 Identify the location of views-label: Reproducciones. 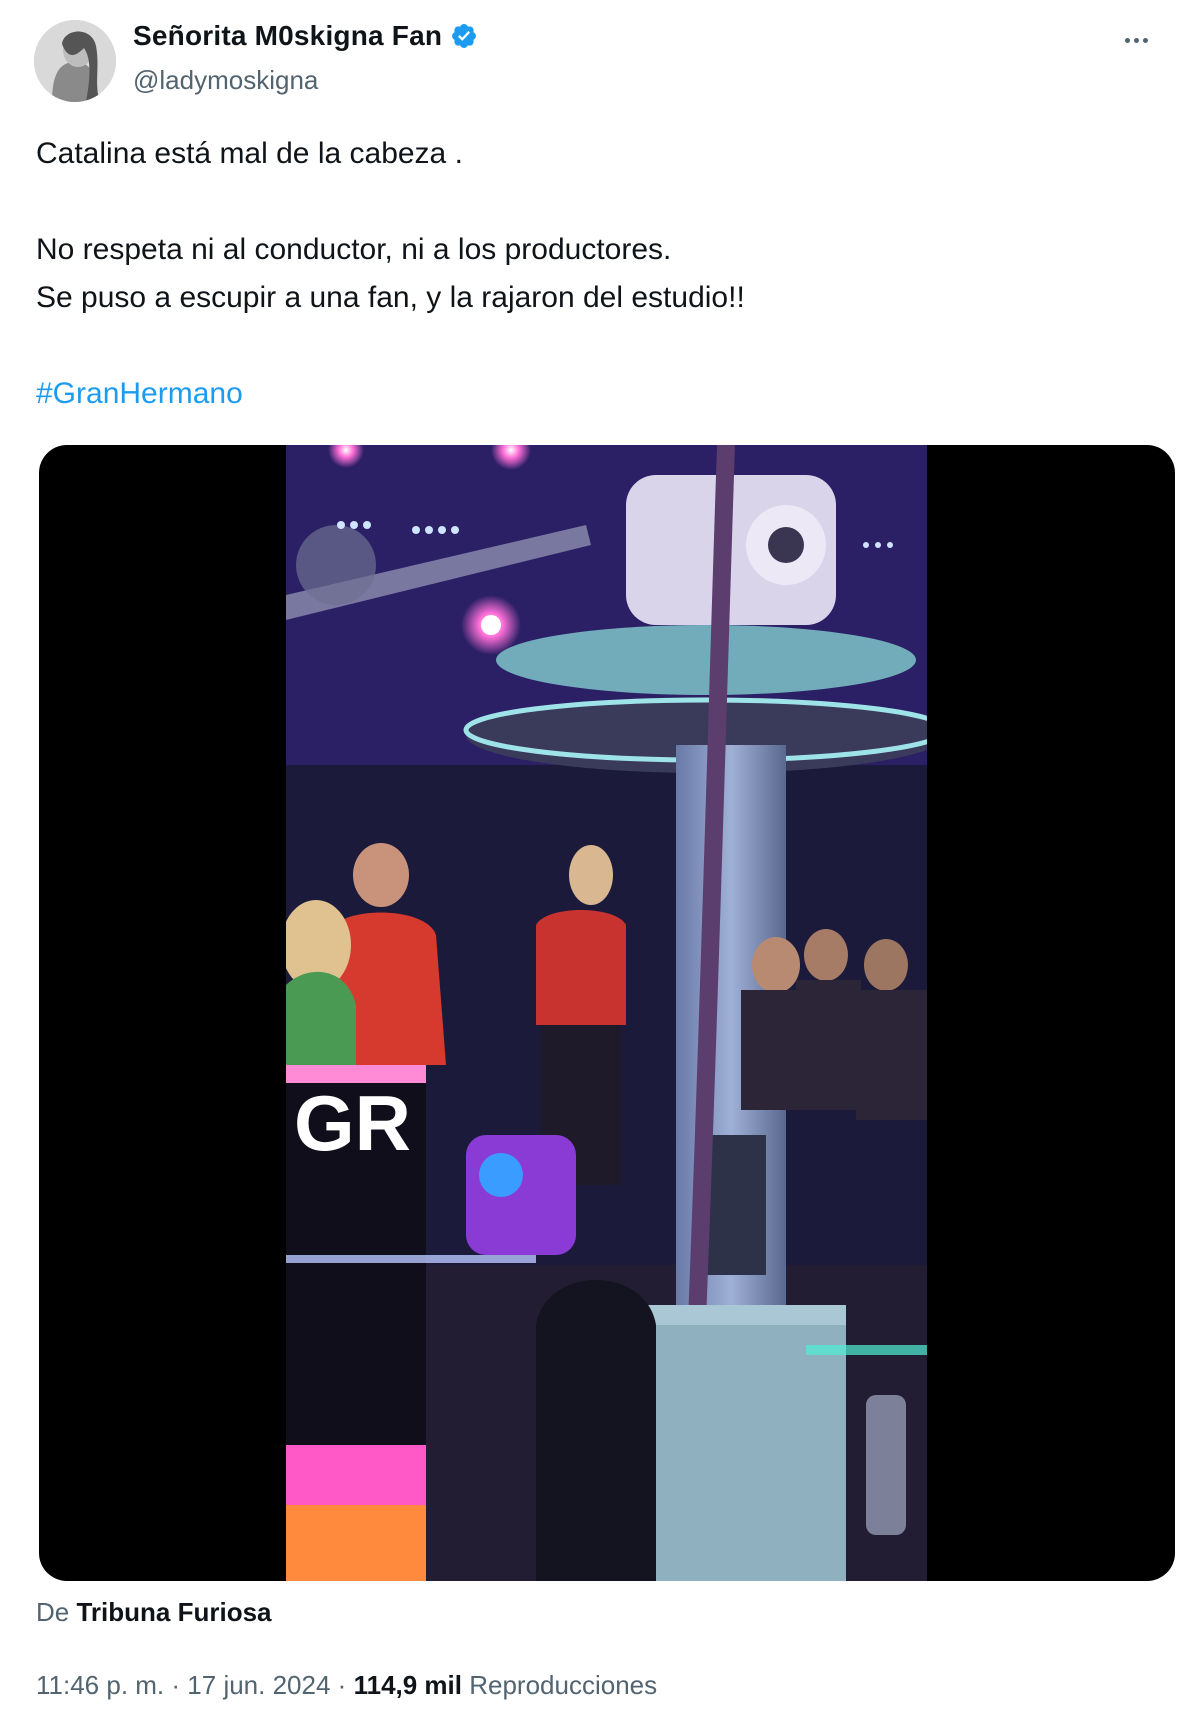
(563, 1685).